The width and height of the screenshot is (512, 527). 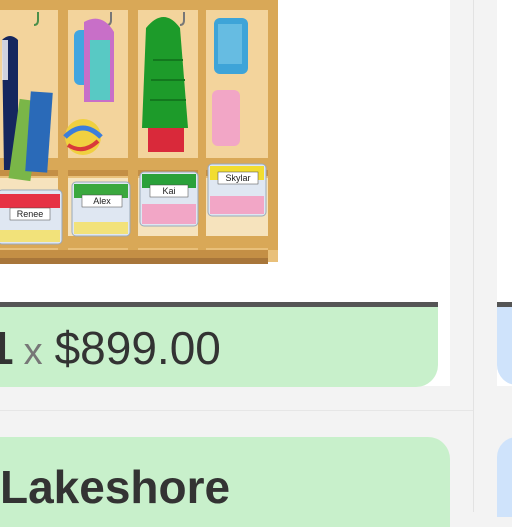 What do you see at coordinates (115, 487) in the screenshot?
I see `vendor-name: Lakeshore` at bounding box center [115, 487].